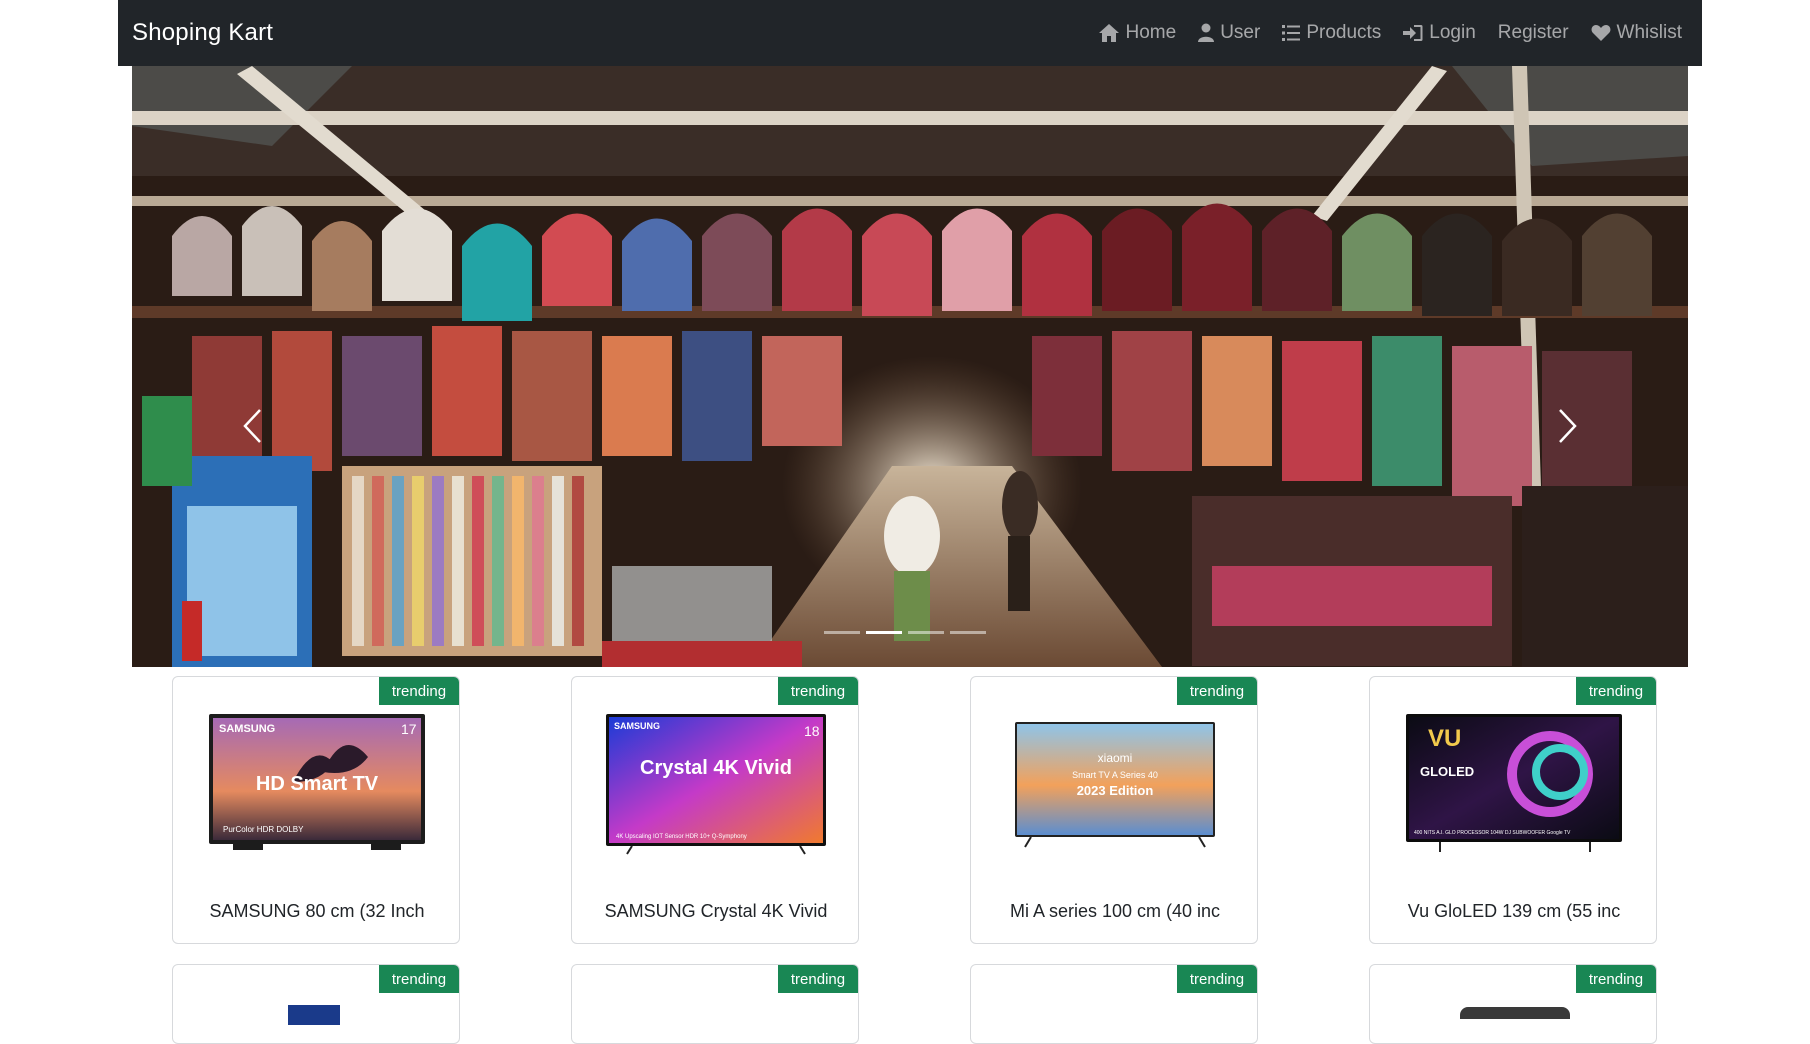 The width and height of the screenshot is (1810, 1044). I want to click on chevron-left-icon, so click(252, 426).